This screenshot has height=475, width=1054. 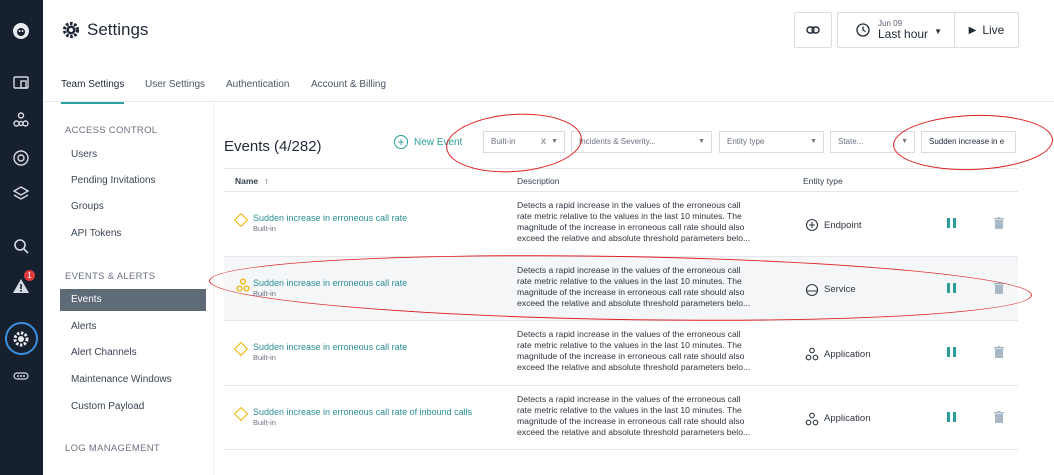 I want to click on page-header: Settings Jun 09 Last hour ▼ ▶ Live, so click(x=548, y=31).